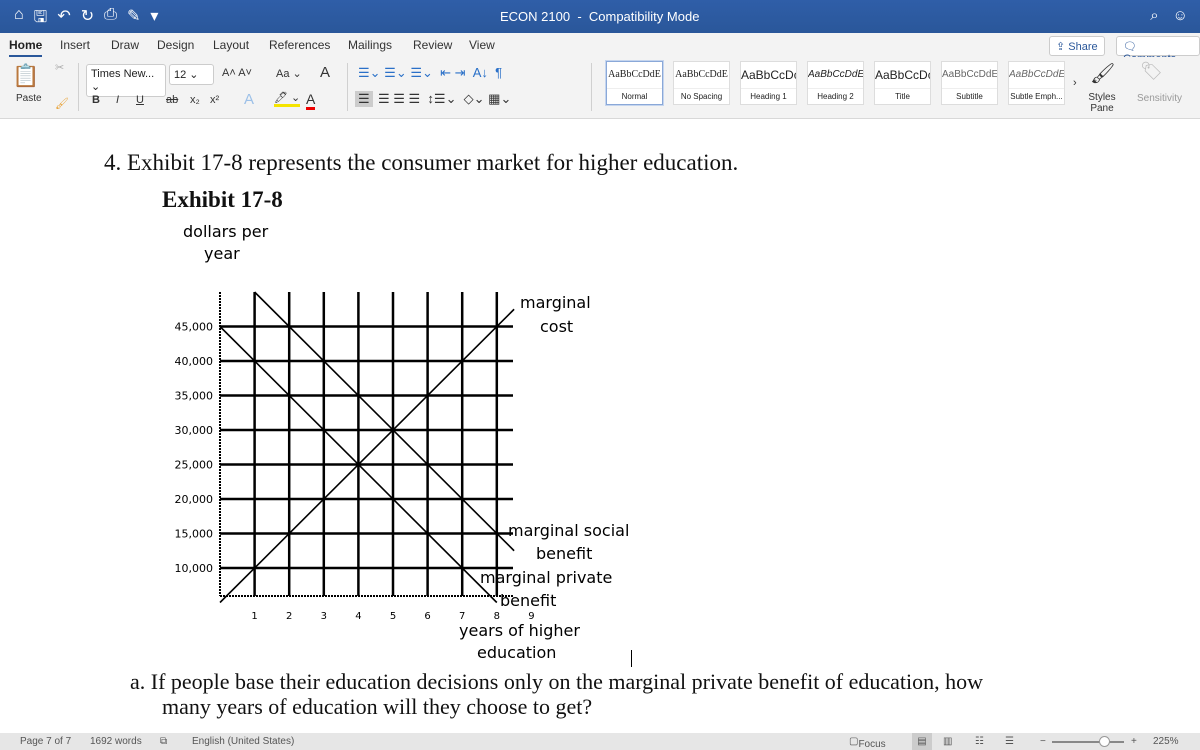 This screenshot has width=1200, height=750. What do you see at coordinates (384, 421) in the screenshot?
I see `series-line-marginal-social-benefit` at bounding box center [384, 421].